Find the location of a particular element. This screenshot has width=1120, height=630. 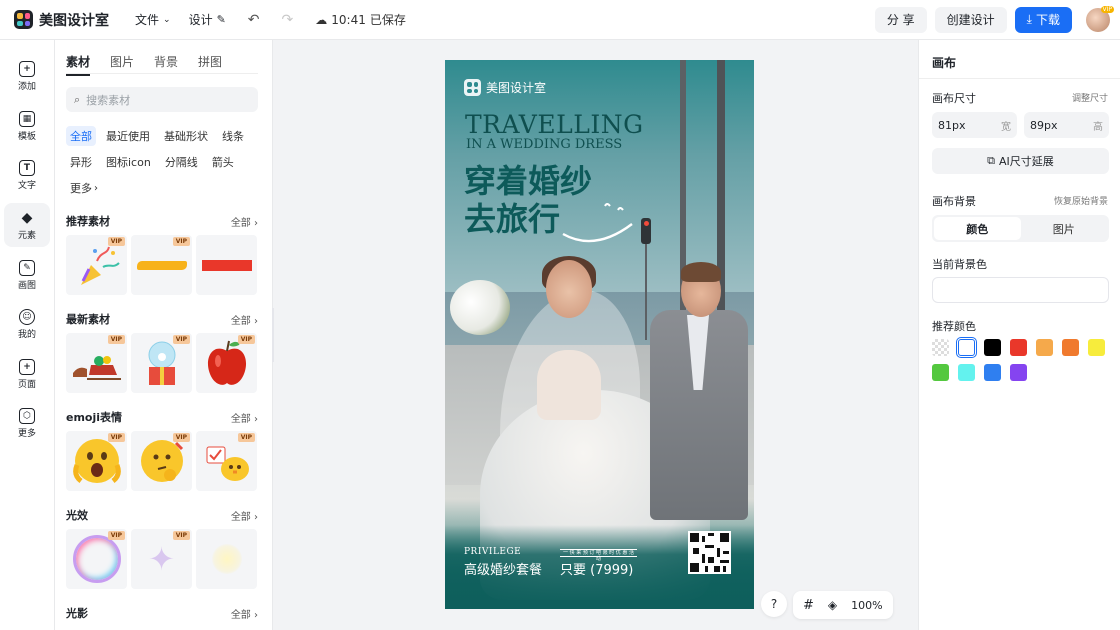

ai-resize-button: ⧉ AI尺寸延展 is located at coordinates (1020, 161).